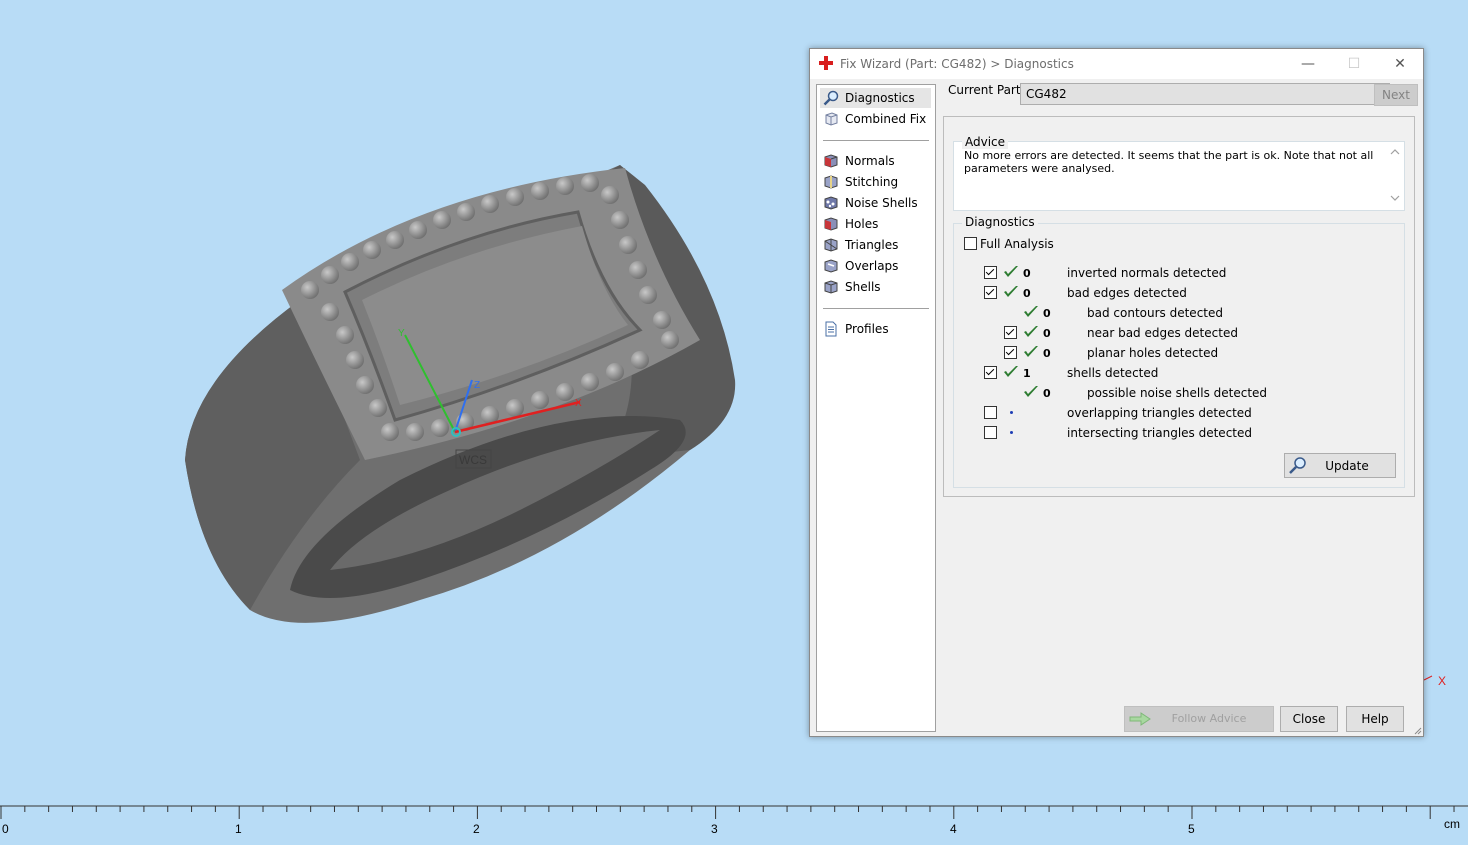 The width and height of the screenshot is (1468, 845). I want to click on cube-overlap-icon, so click(831, 266).